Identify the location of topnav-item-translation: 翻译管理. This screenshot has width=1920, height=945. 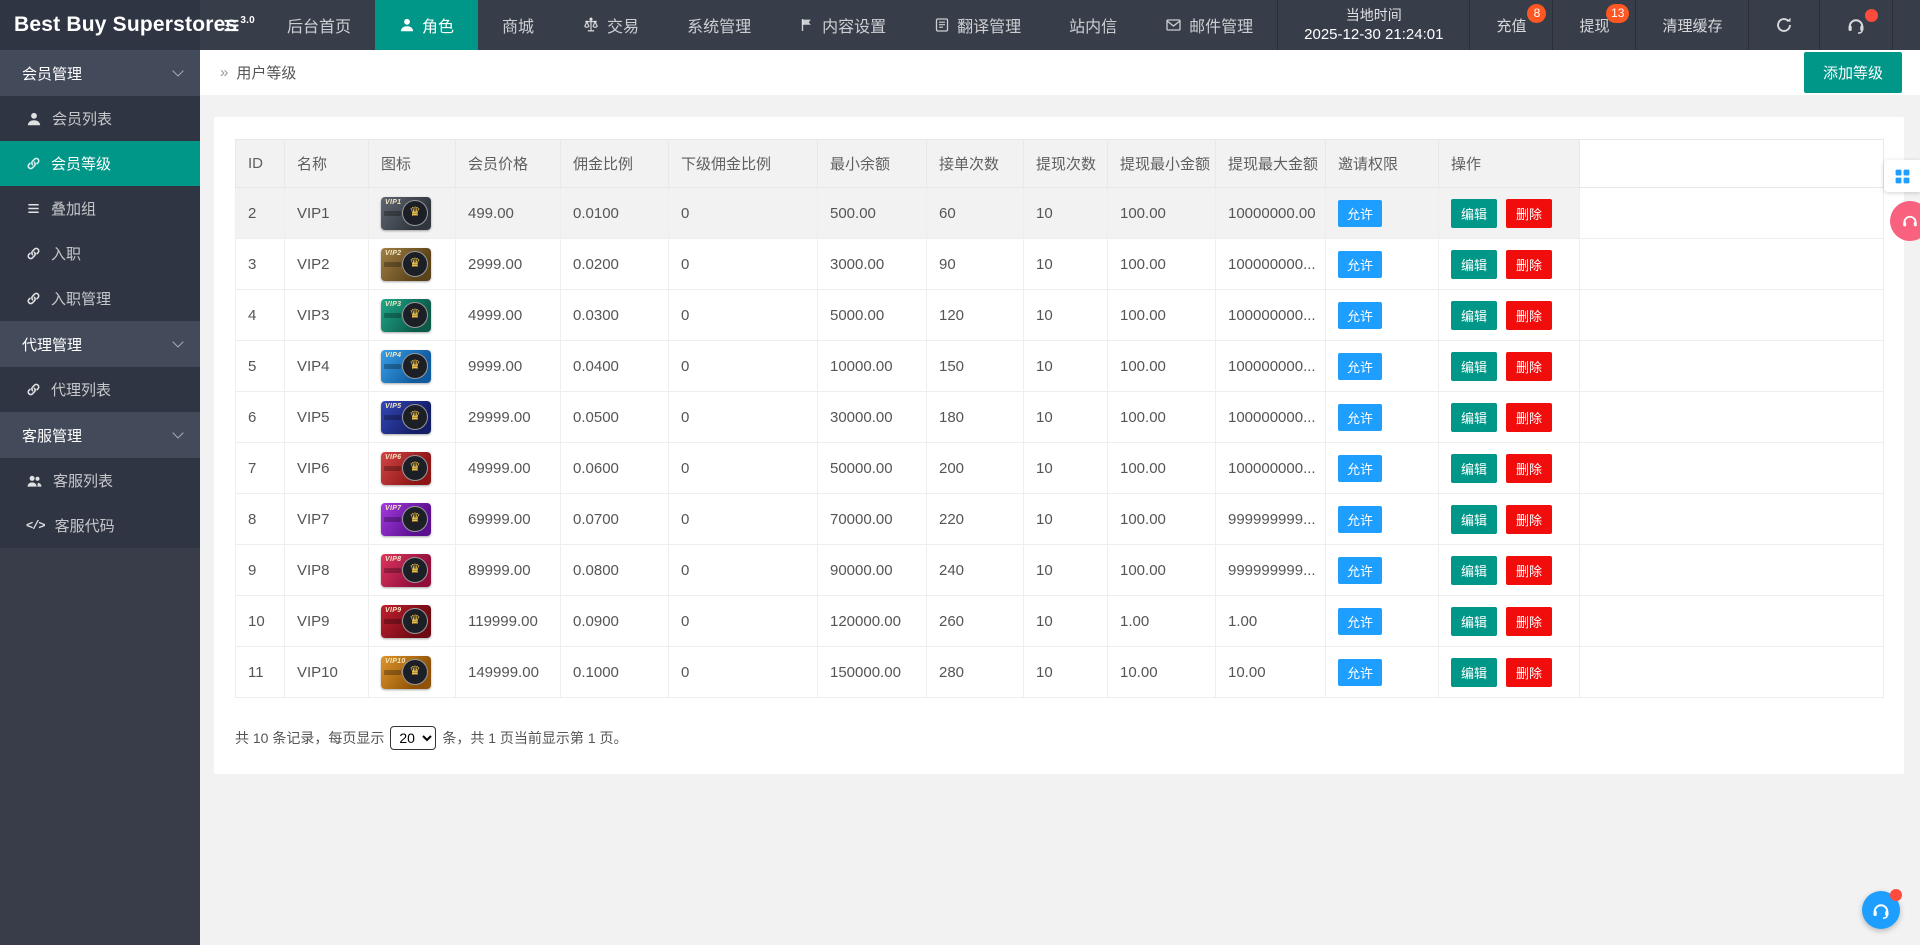
(977, 25).